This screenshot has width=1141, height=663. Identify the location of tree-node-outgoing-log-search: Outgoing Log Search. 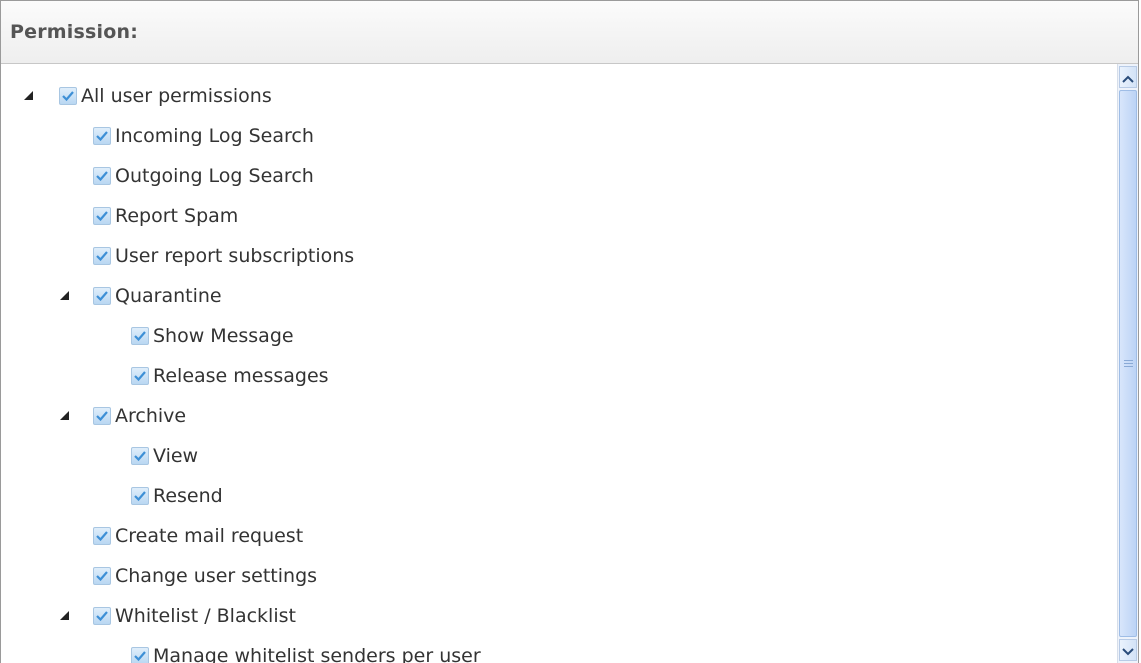
(203, 176).